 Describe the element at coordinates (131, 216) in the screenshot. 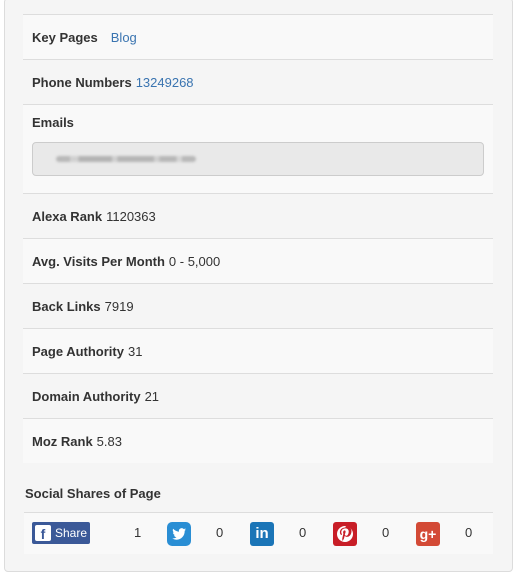

I see `alexa-rank-value: 1120363` at that location.